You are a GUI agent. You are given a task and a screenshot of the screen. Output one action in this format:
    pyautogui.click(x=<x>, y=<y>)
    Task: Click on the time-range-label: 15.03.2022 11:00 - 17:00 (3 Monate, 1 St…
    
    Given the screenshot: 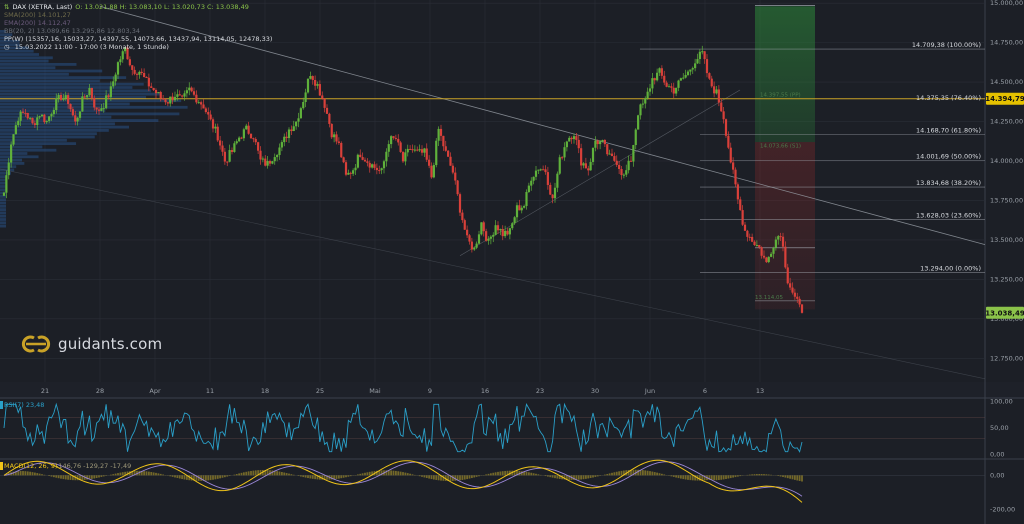 What is the action you would take?
    pyautogui.click(x=92, y=47)
    